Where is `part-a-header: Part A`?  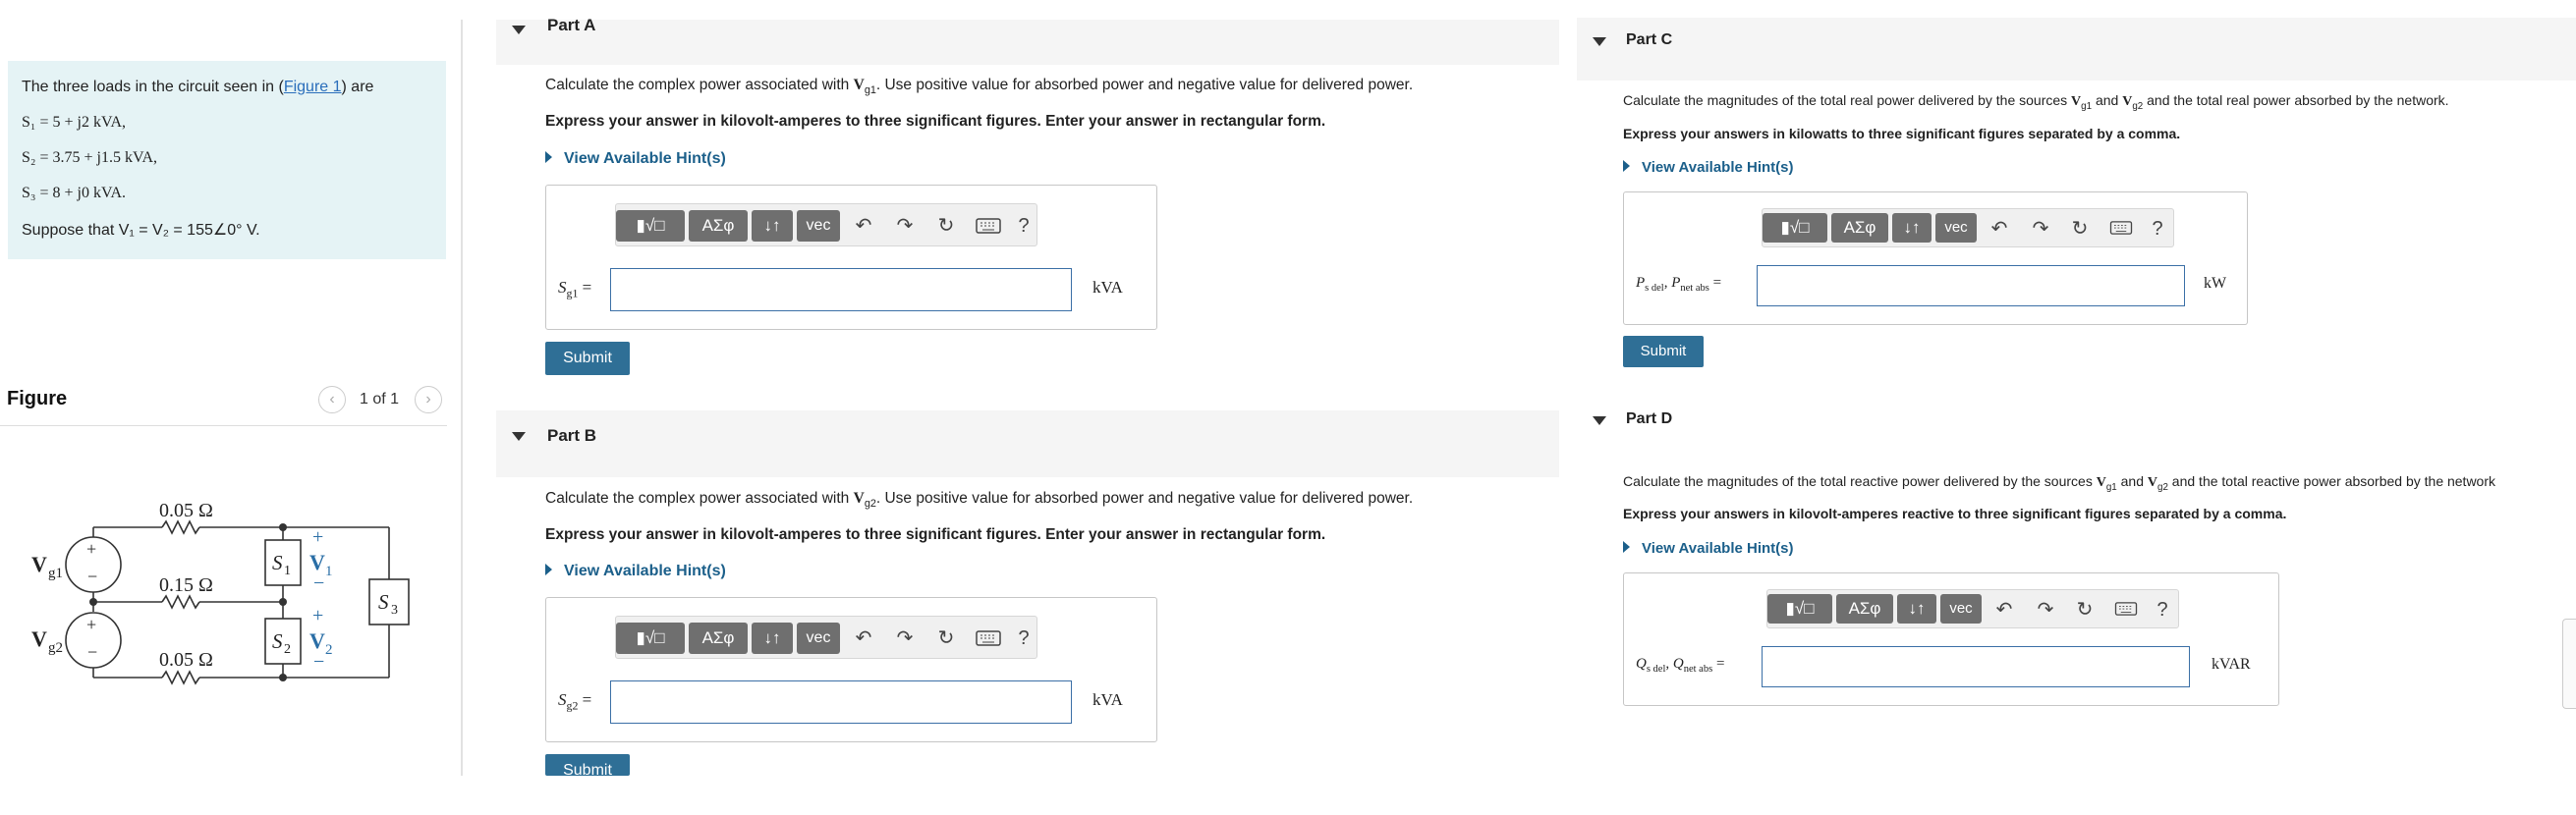 part-a-header: Part A is located at coordinates (1027, 40).